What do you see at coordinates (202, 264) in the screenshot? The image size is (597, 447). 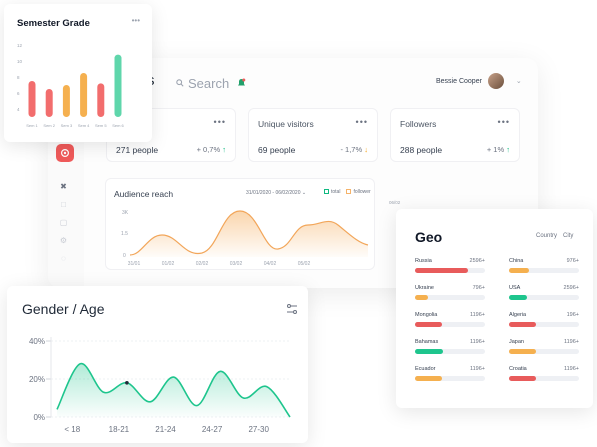 I see `x-tick: 02/02` at bounding box center [202, 264].